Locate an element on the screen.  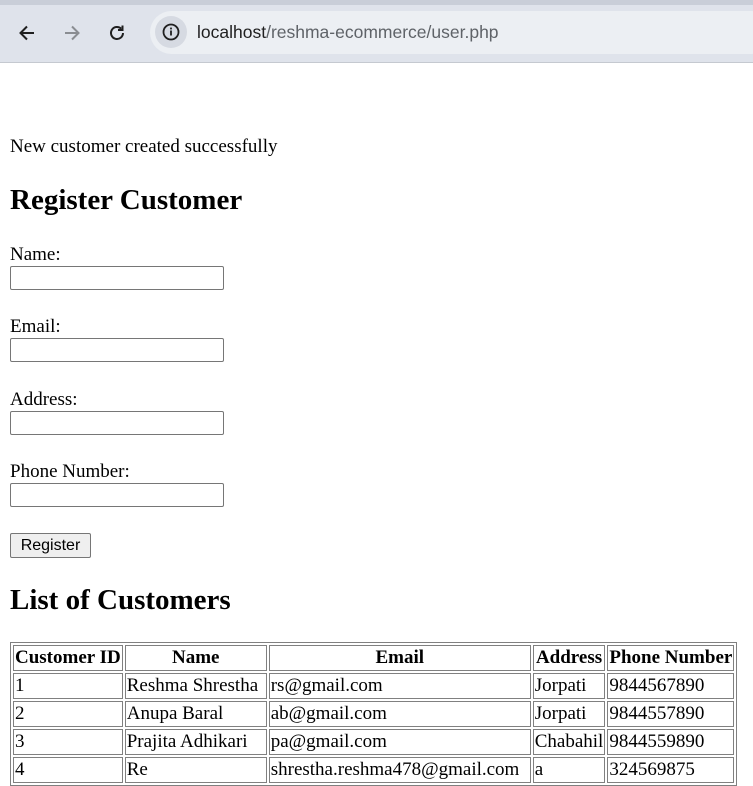
name-label: Name: is located at coordinates (35, 254).